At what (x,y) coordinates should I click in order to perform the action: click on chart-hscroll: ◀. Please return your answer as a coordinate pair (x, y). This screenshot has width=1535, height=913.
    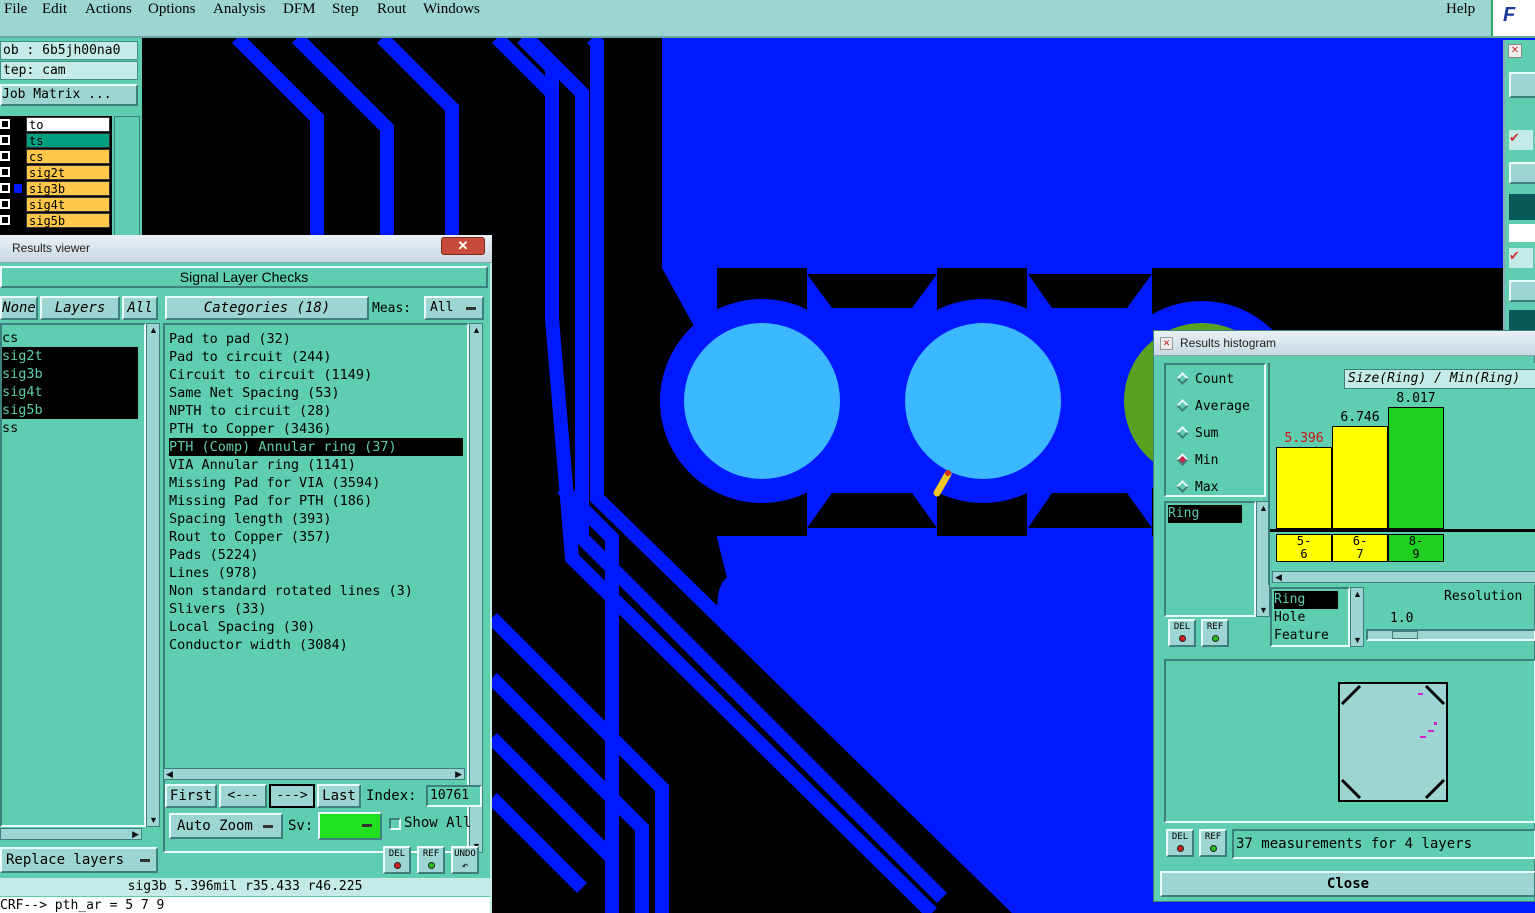
    Looking at the image, I should click on (1403, 577).